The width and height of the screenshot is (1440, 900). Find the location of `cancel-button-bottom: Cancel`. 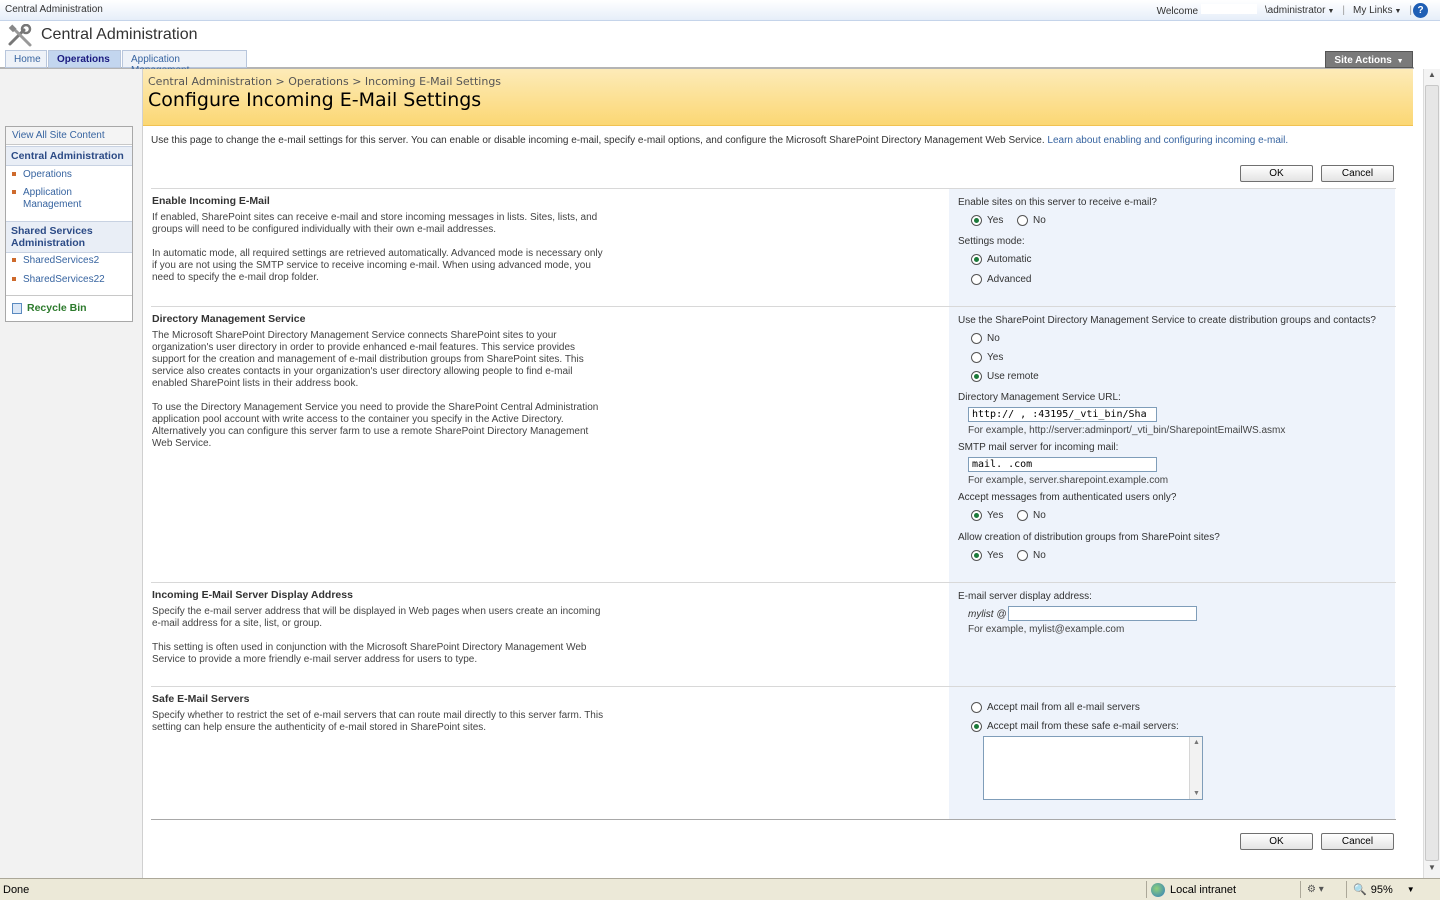

cancel-button-bottom: Cancel is located at coordinates (1357, 841).